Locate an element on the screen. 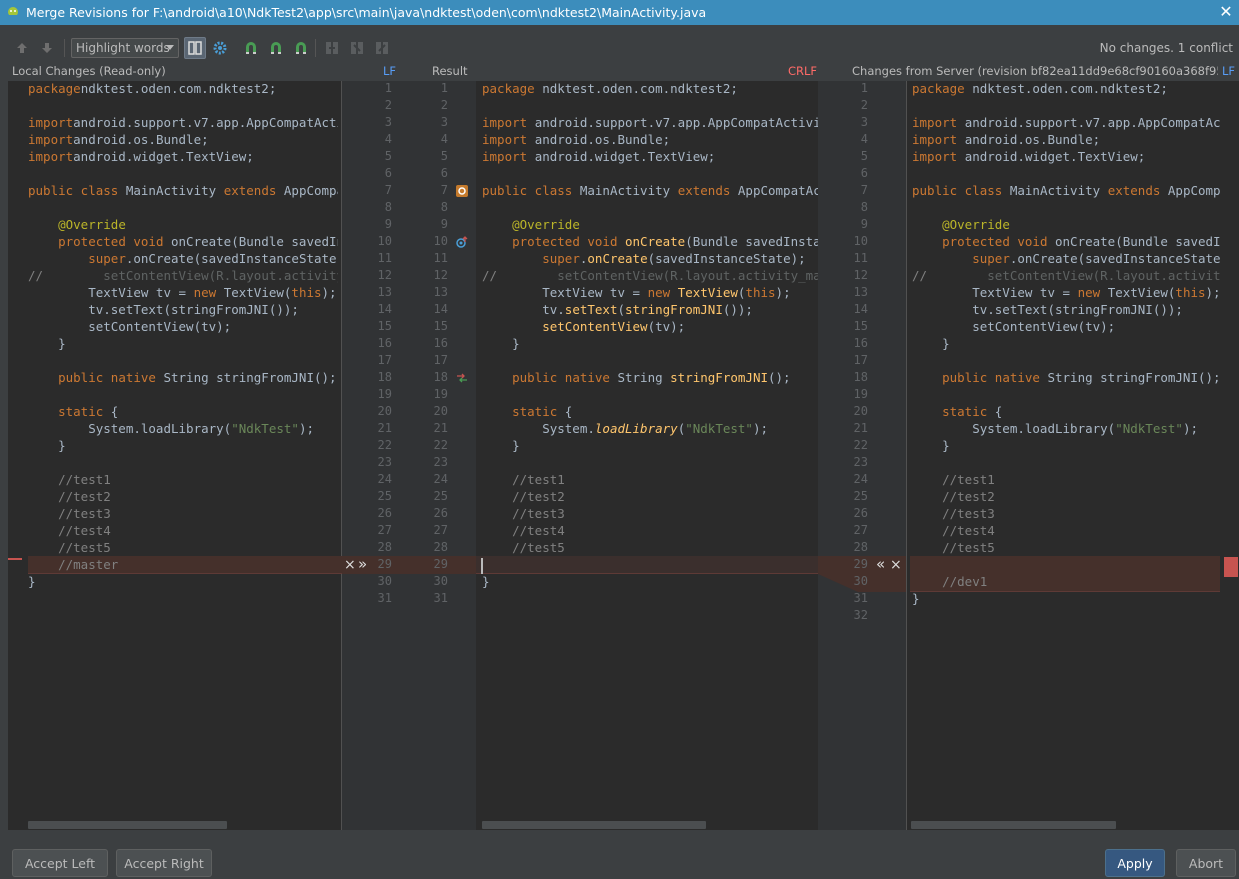  apply-non-conflicting-right-button is located at coordinates (301, 48).